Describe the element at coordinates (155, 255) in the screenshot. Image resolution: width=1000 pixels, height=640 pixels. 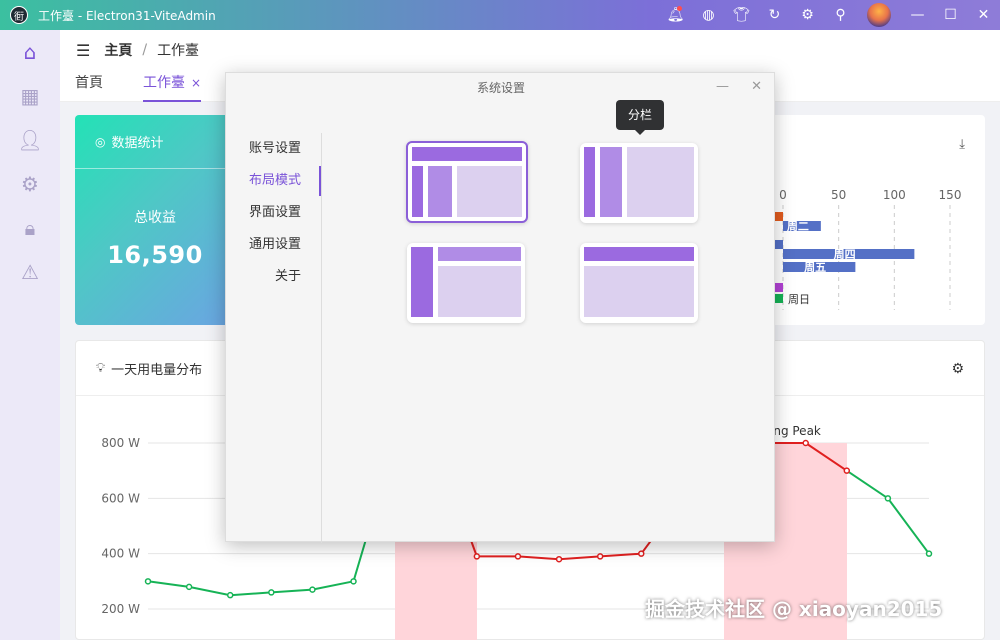
I see `revenue-value: 16,590` at that location.